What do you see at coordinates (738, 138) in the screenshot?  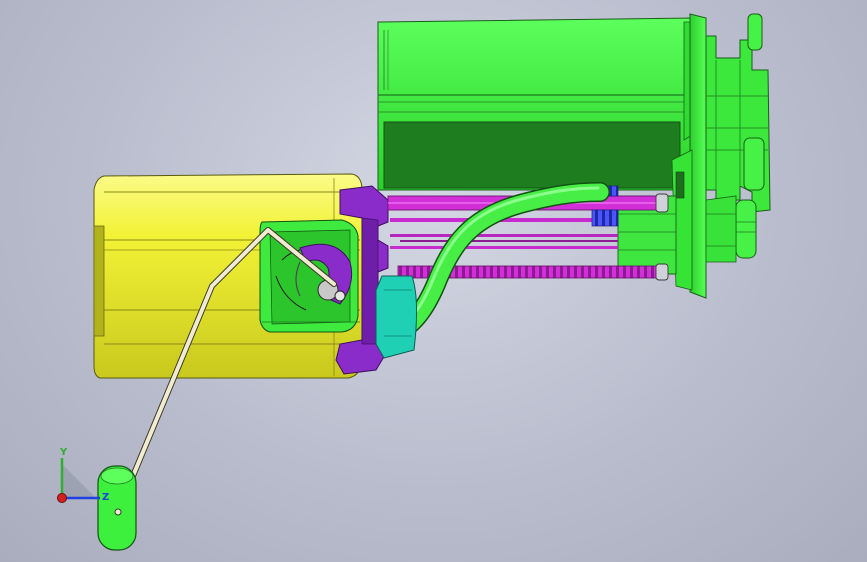 I see `connector-housing` at bounding box center [738, 138].